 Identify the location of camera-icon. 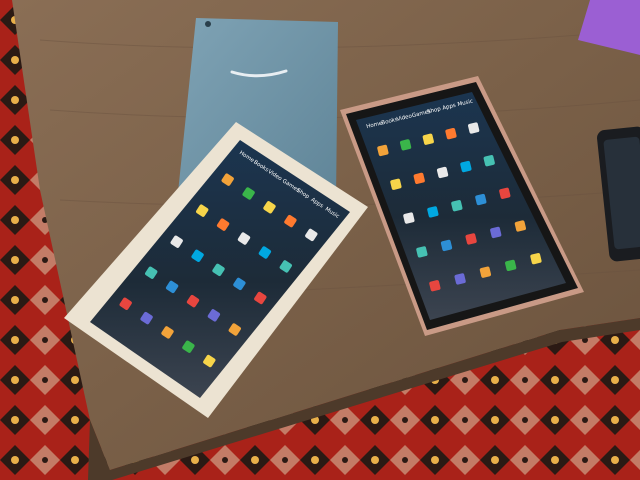
(208, 24).